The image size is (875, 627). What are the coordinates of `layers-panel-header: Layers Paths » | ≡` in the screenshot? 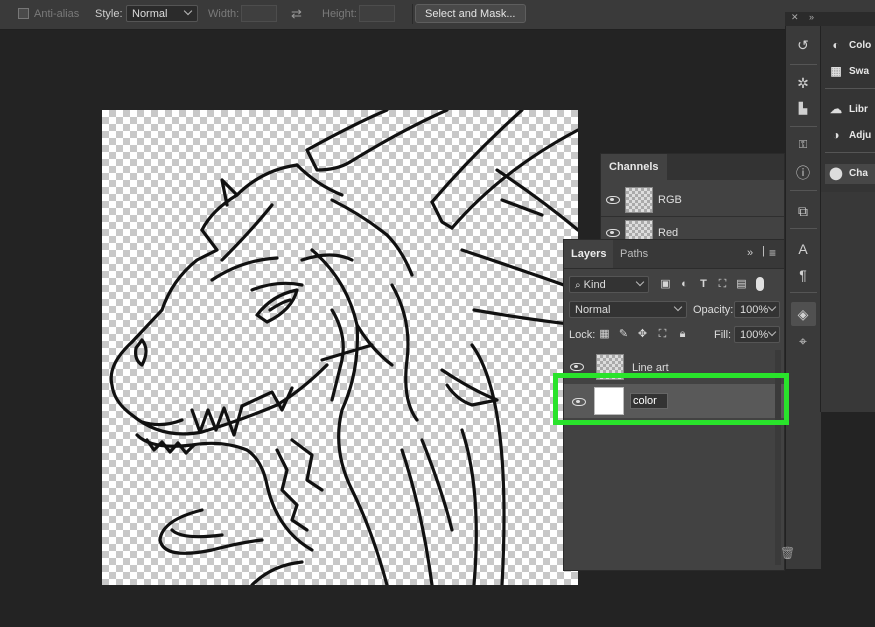 It's located at (674, 254).